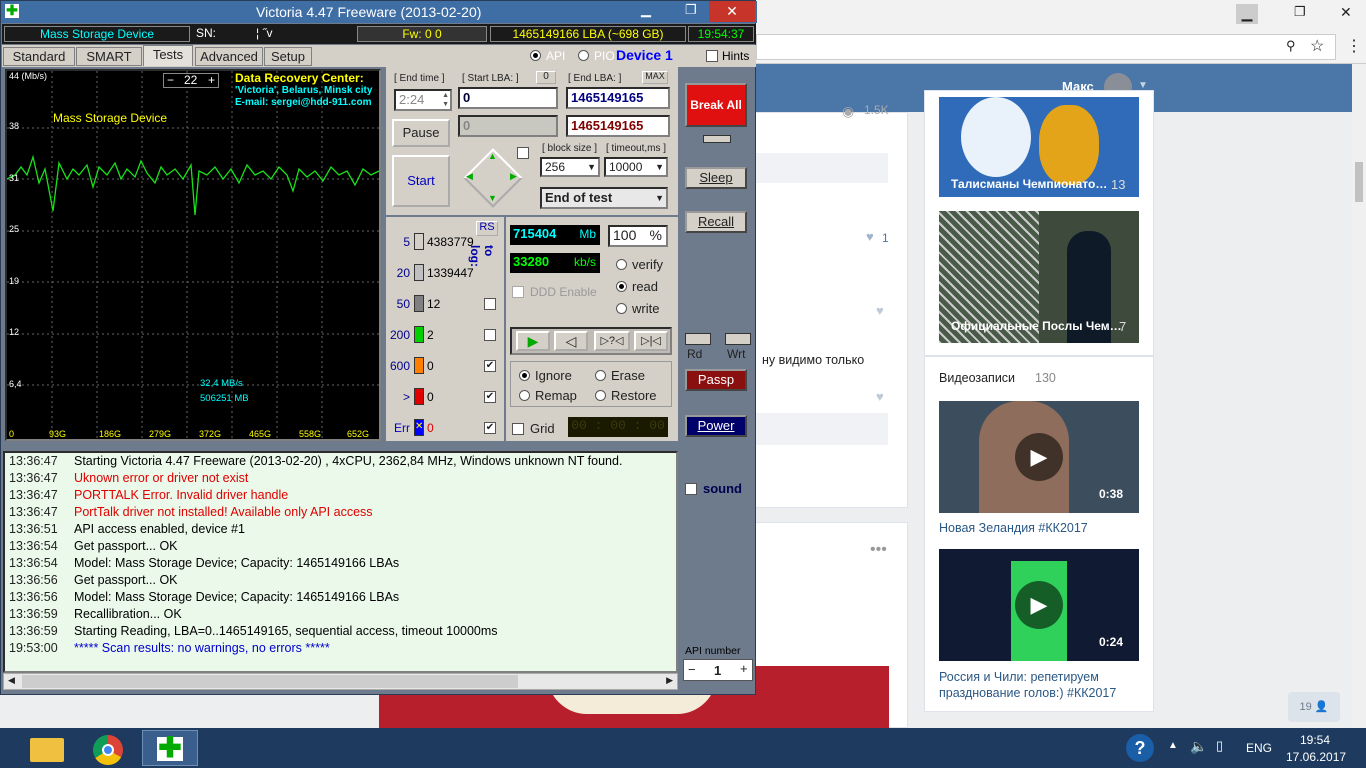 The width and height of the screenshot is (1366, 768). I want to click on menu-icon: ⋮, so click(1354, 46).